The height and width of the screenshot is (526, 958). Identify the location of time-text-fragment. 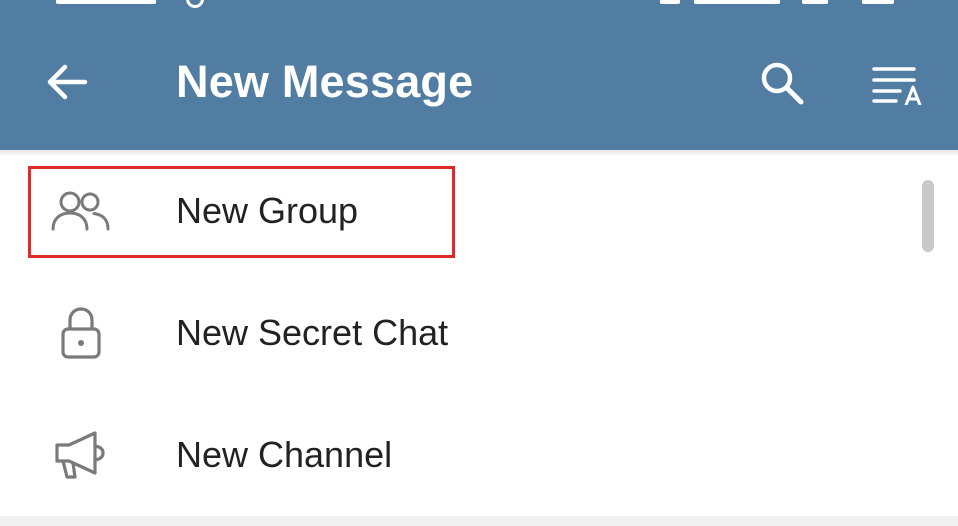
(106, 2).